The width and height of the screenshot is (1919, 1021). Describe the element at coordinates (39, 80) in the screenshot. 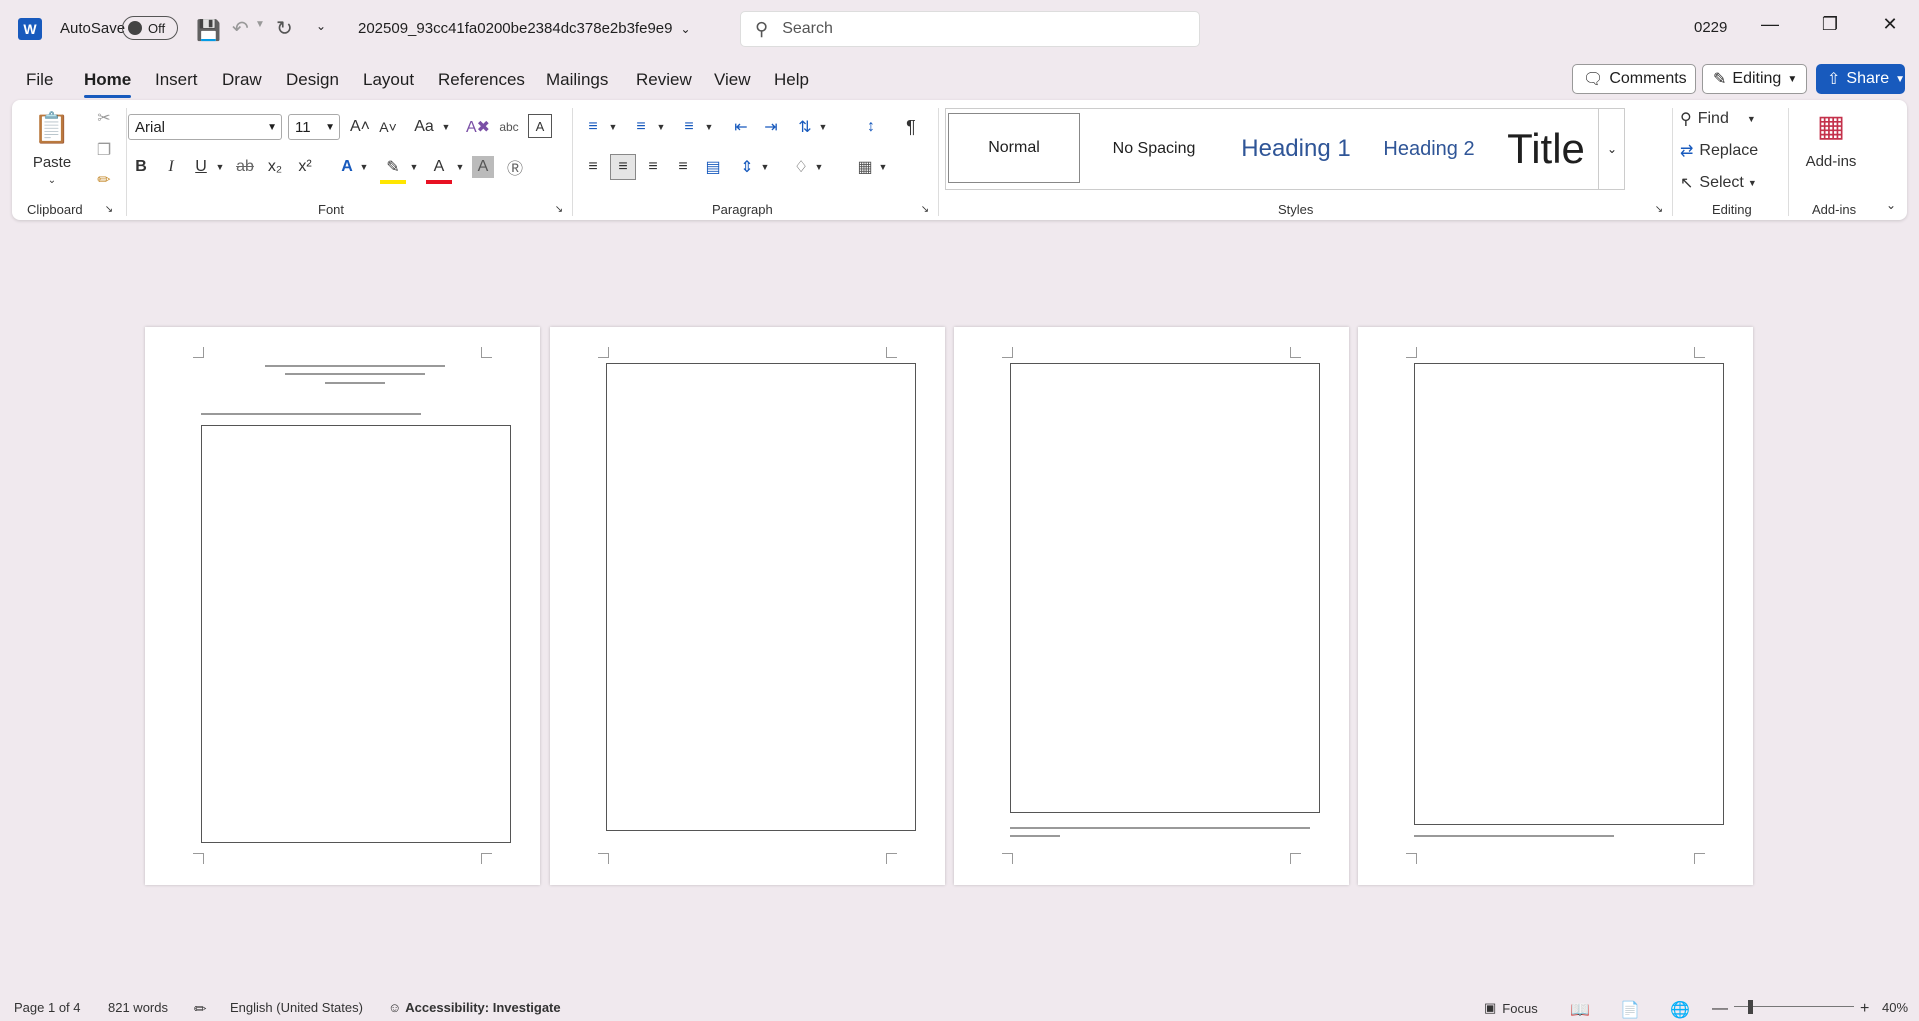

I see `tab-file: File` at that location.